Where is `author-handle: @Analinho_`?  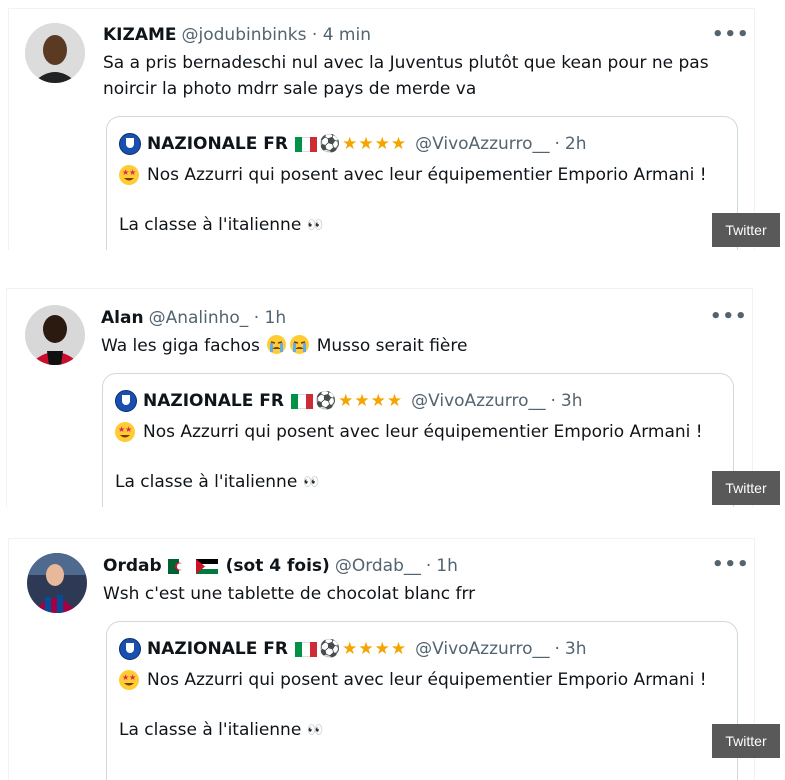
author-handle: @Analinho_ is located at coordinates (199, 318).